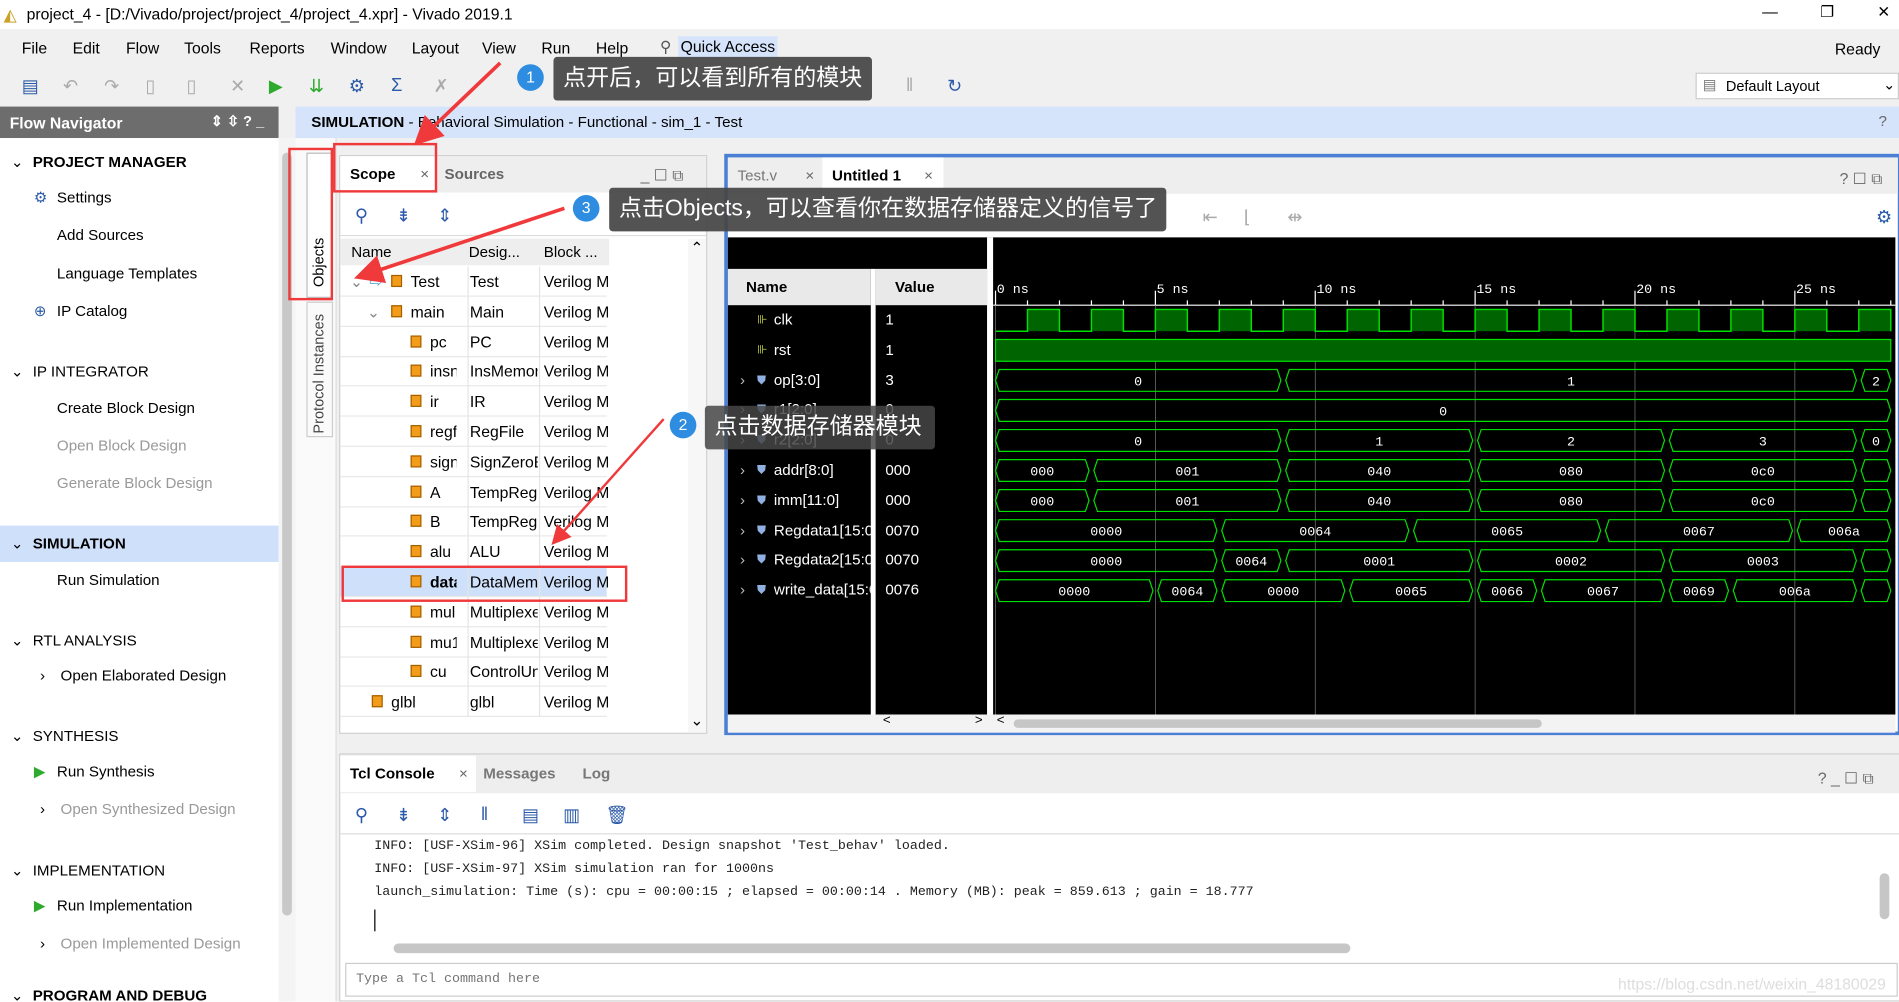  I want to click on step-badge-2: 2, so click(683, 425).